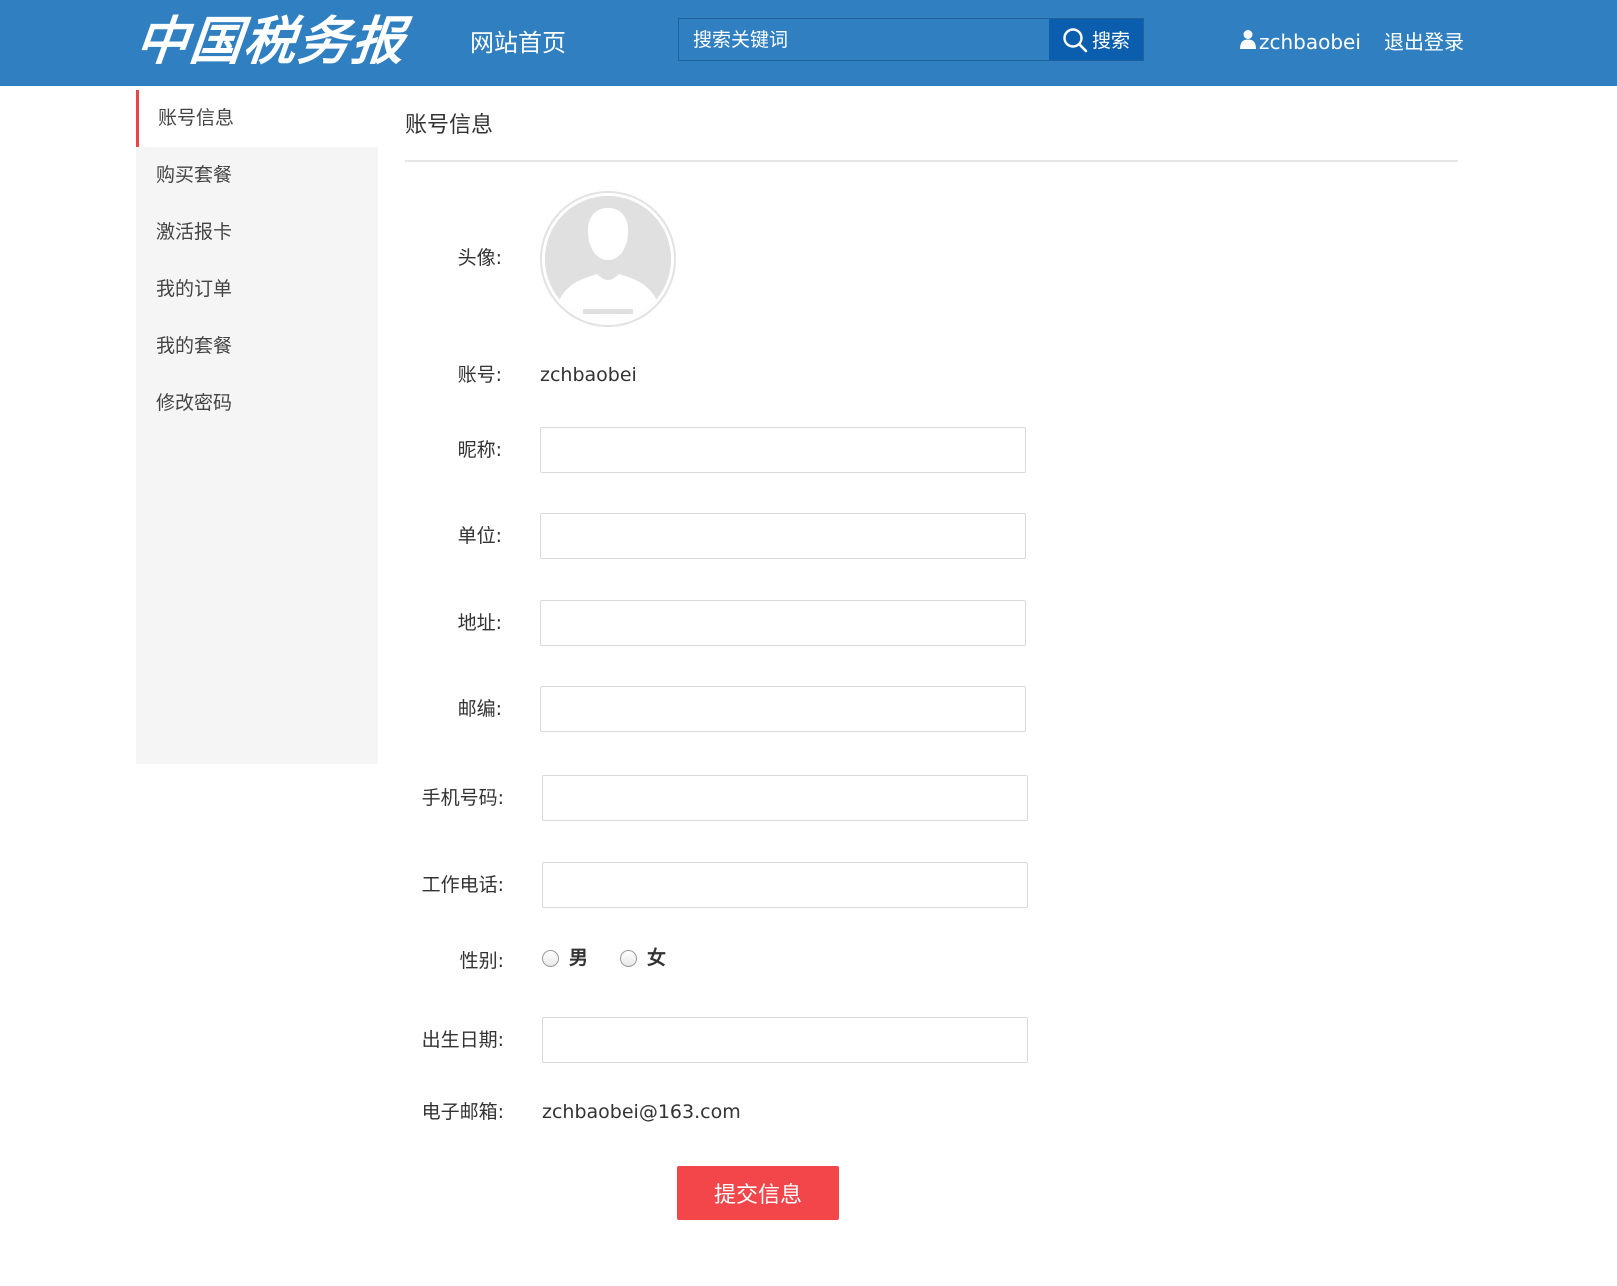  Describe the element at coordinates (257, 346) in the screenshot. I see `sidebar-item-my-packages: 我的套餐` at that location.